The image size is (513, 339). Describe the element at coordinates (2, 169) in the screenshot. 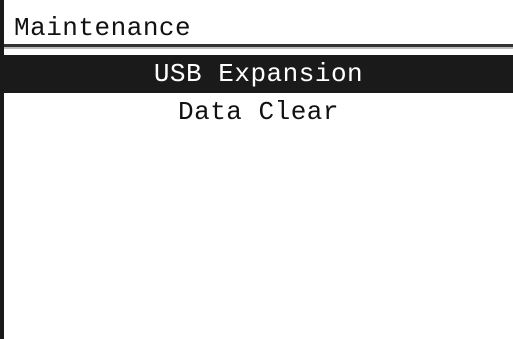

I see `screen-left-border` at that location.